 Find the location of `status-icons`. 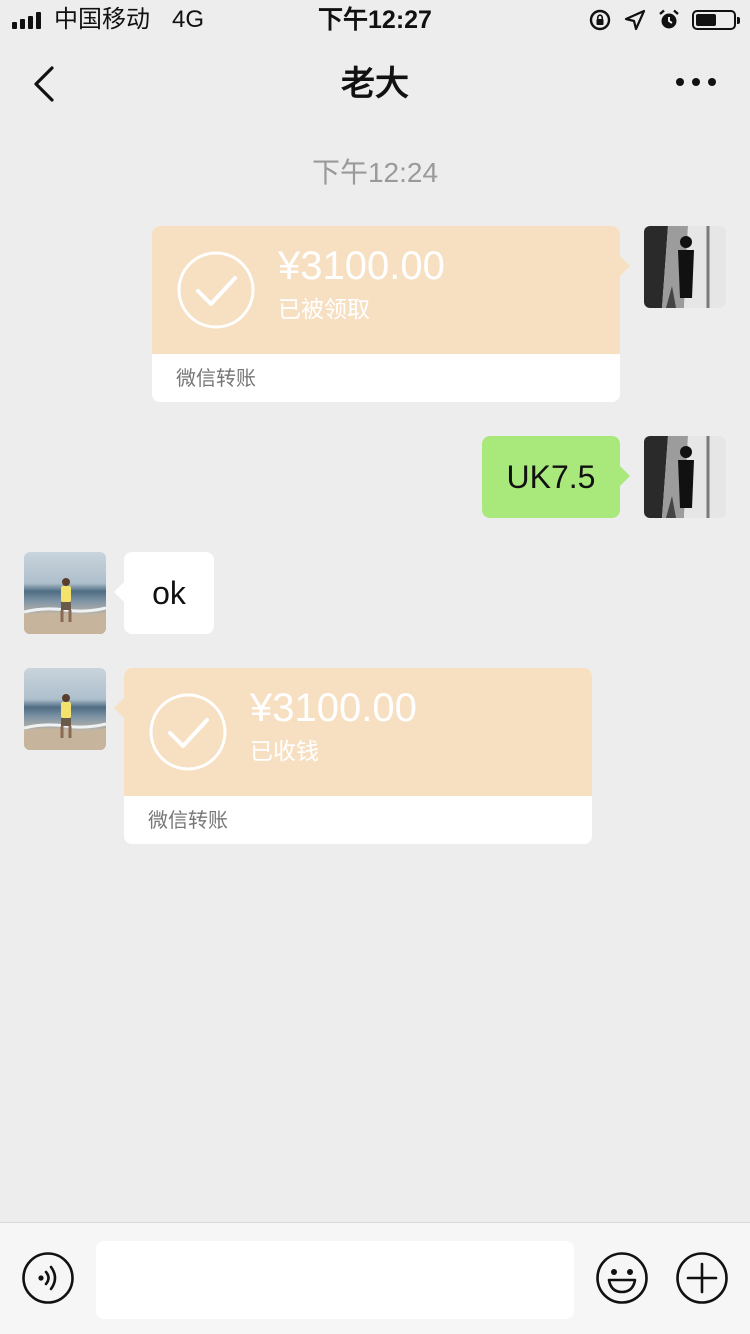

status-icons is located at coordinates (664, 20).